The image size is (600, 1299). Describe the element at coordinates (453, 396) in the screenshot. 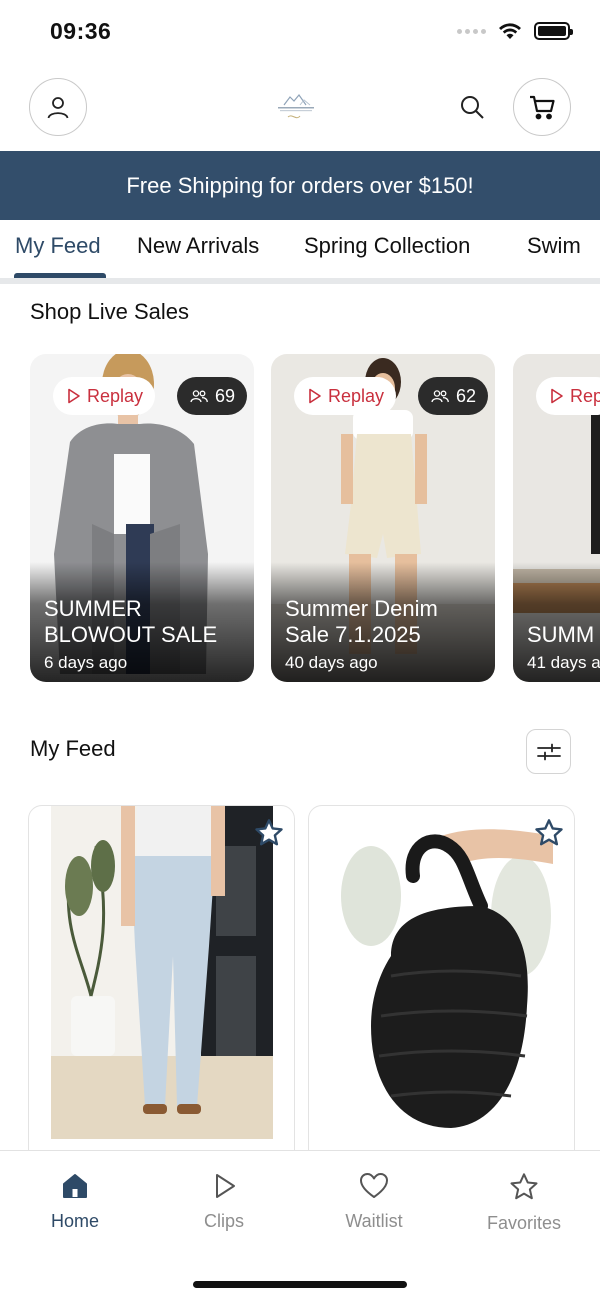

I see `viewer-count-badge: 62` at that location.